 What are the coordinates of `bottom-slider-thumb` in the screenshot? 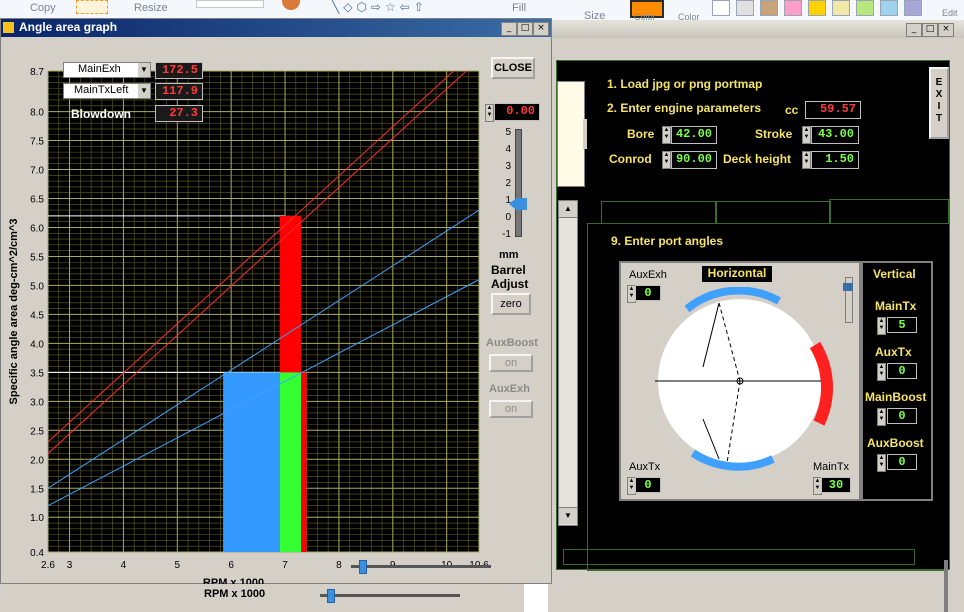 It's located at (331, 596).